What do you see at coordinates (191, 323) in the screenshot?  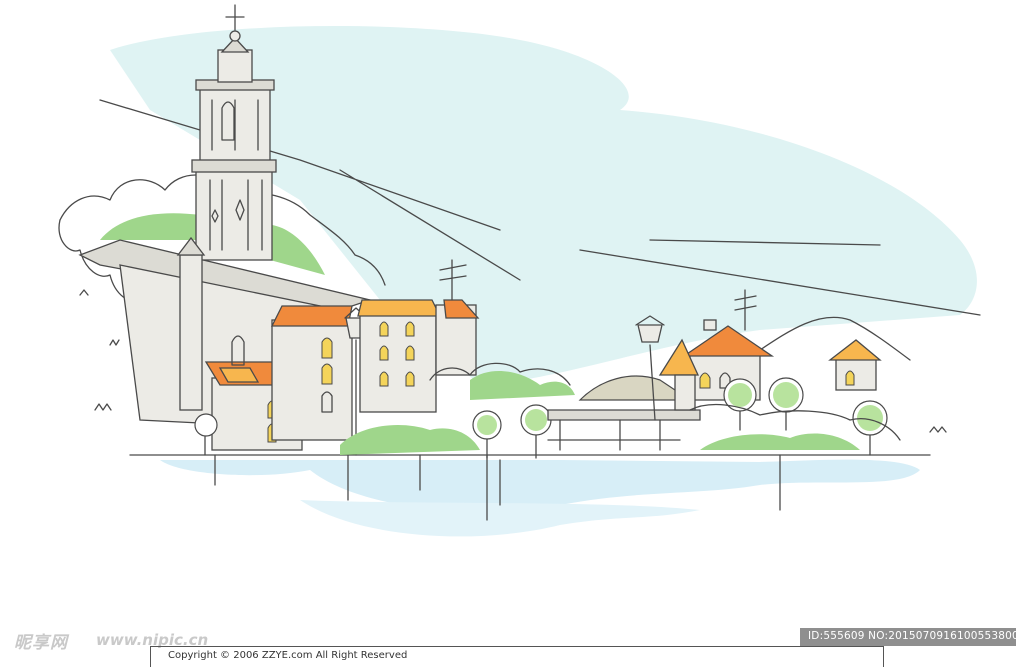 I see `pillar` at bounding box center [191, 323].